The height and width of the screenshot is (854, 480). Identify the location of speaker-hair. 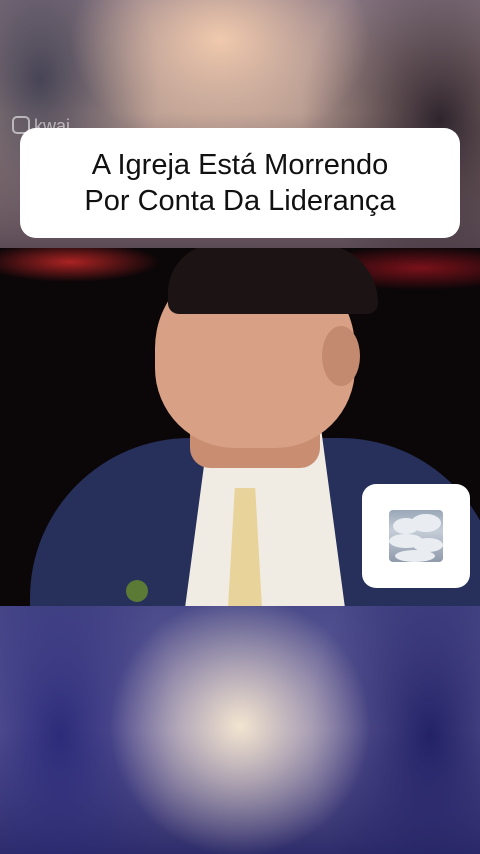
(273, 281).